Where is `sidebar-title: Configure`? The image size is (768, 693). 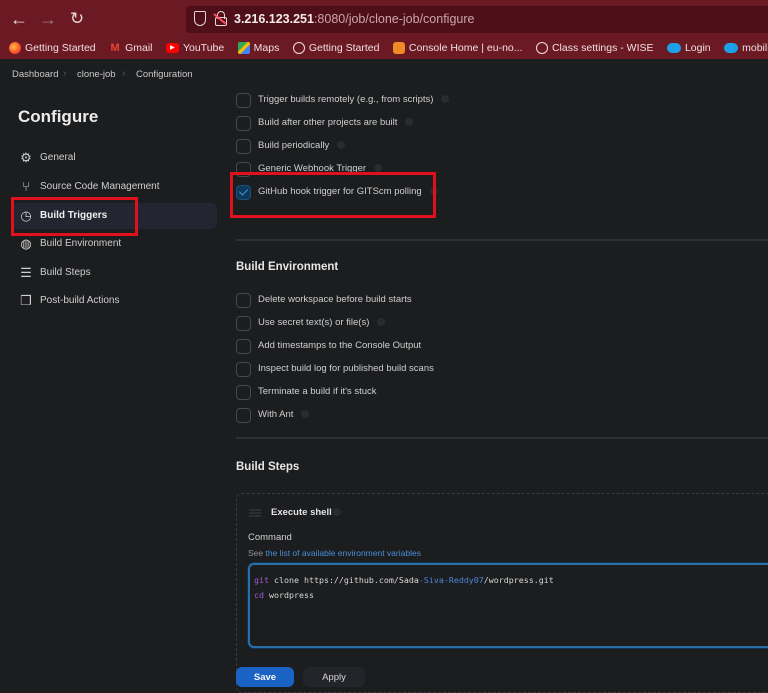 sidebar-title: Configure is located at coordinates (58, 116).